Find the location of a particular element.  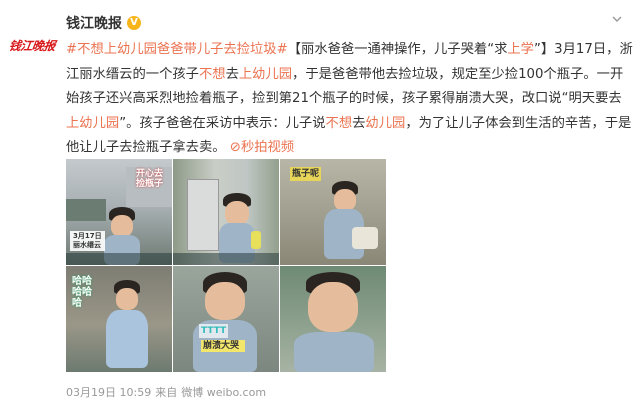

verified-badge-icon: V is located at coordinates (134, 23).